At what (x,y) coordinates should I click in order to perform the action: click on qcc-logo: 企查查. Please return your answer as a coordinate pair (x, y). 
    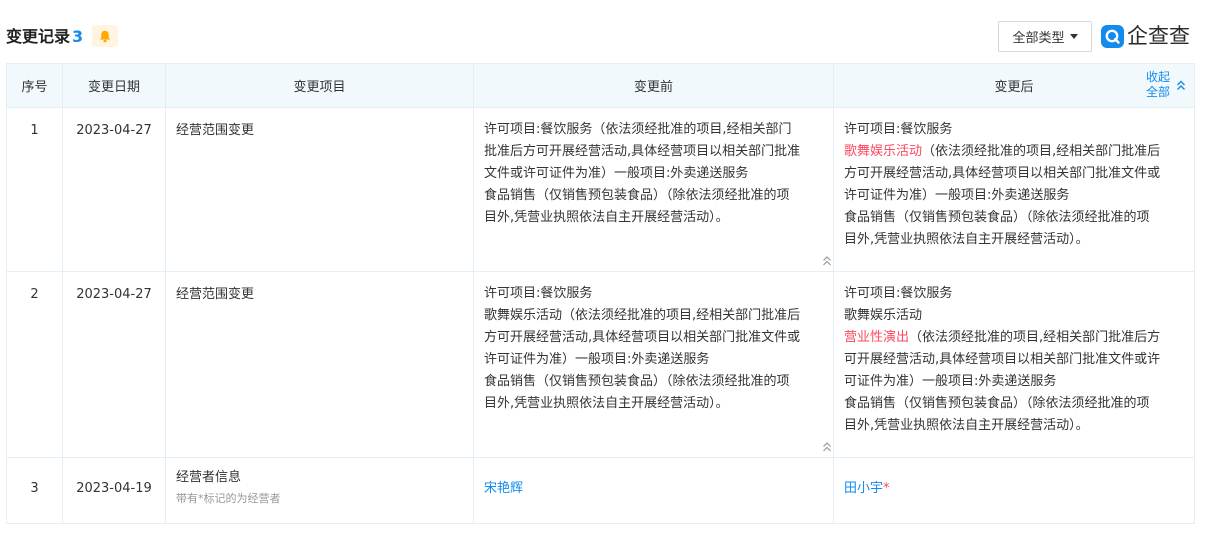
    Looking at the image, I should click on (1145, 36).